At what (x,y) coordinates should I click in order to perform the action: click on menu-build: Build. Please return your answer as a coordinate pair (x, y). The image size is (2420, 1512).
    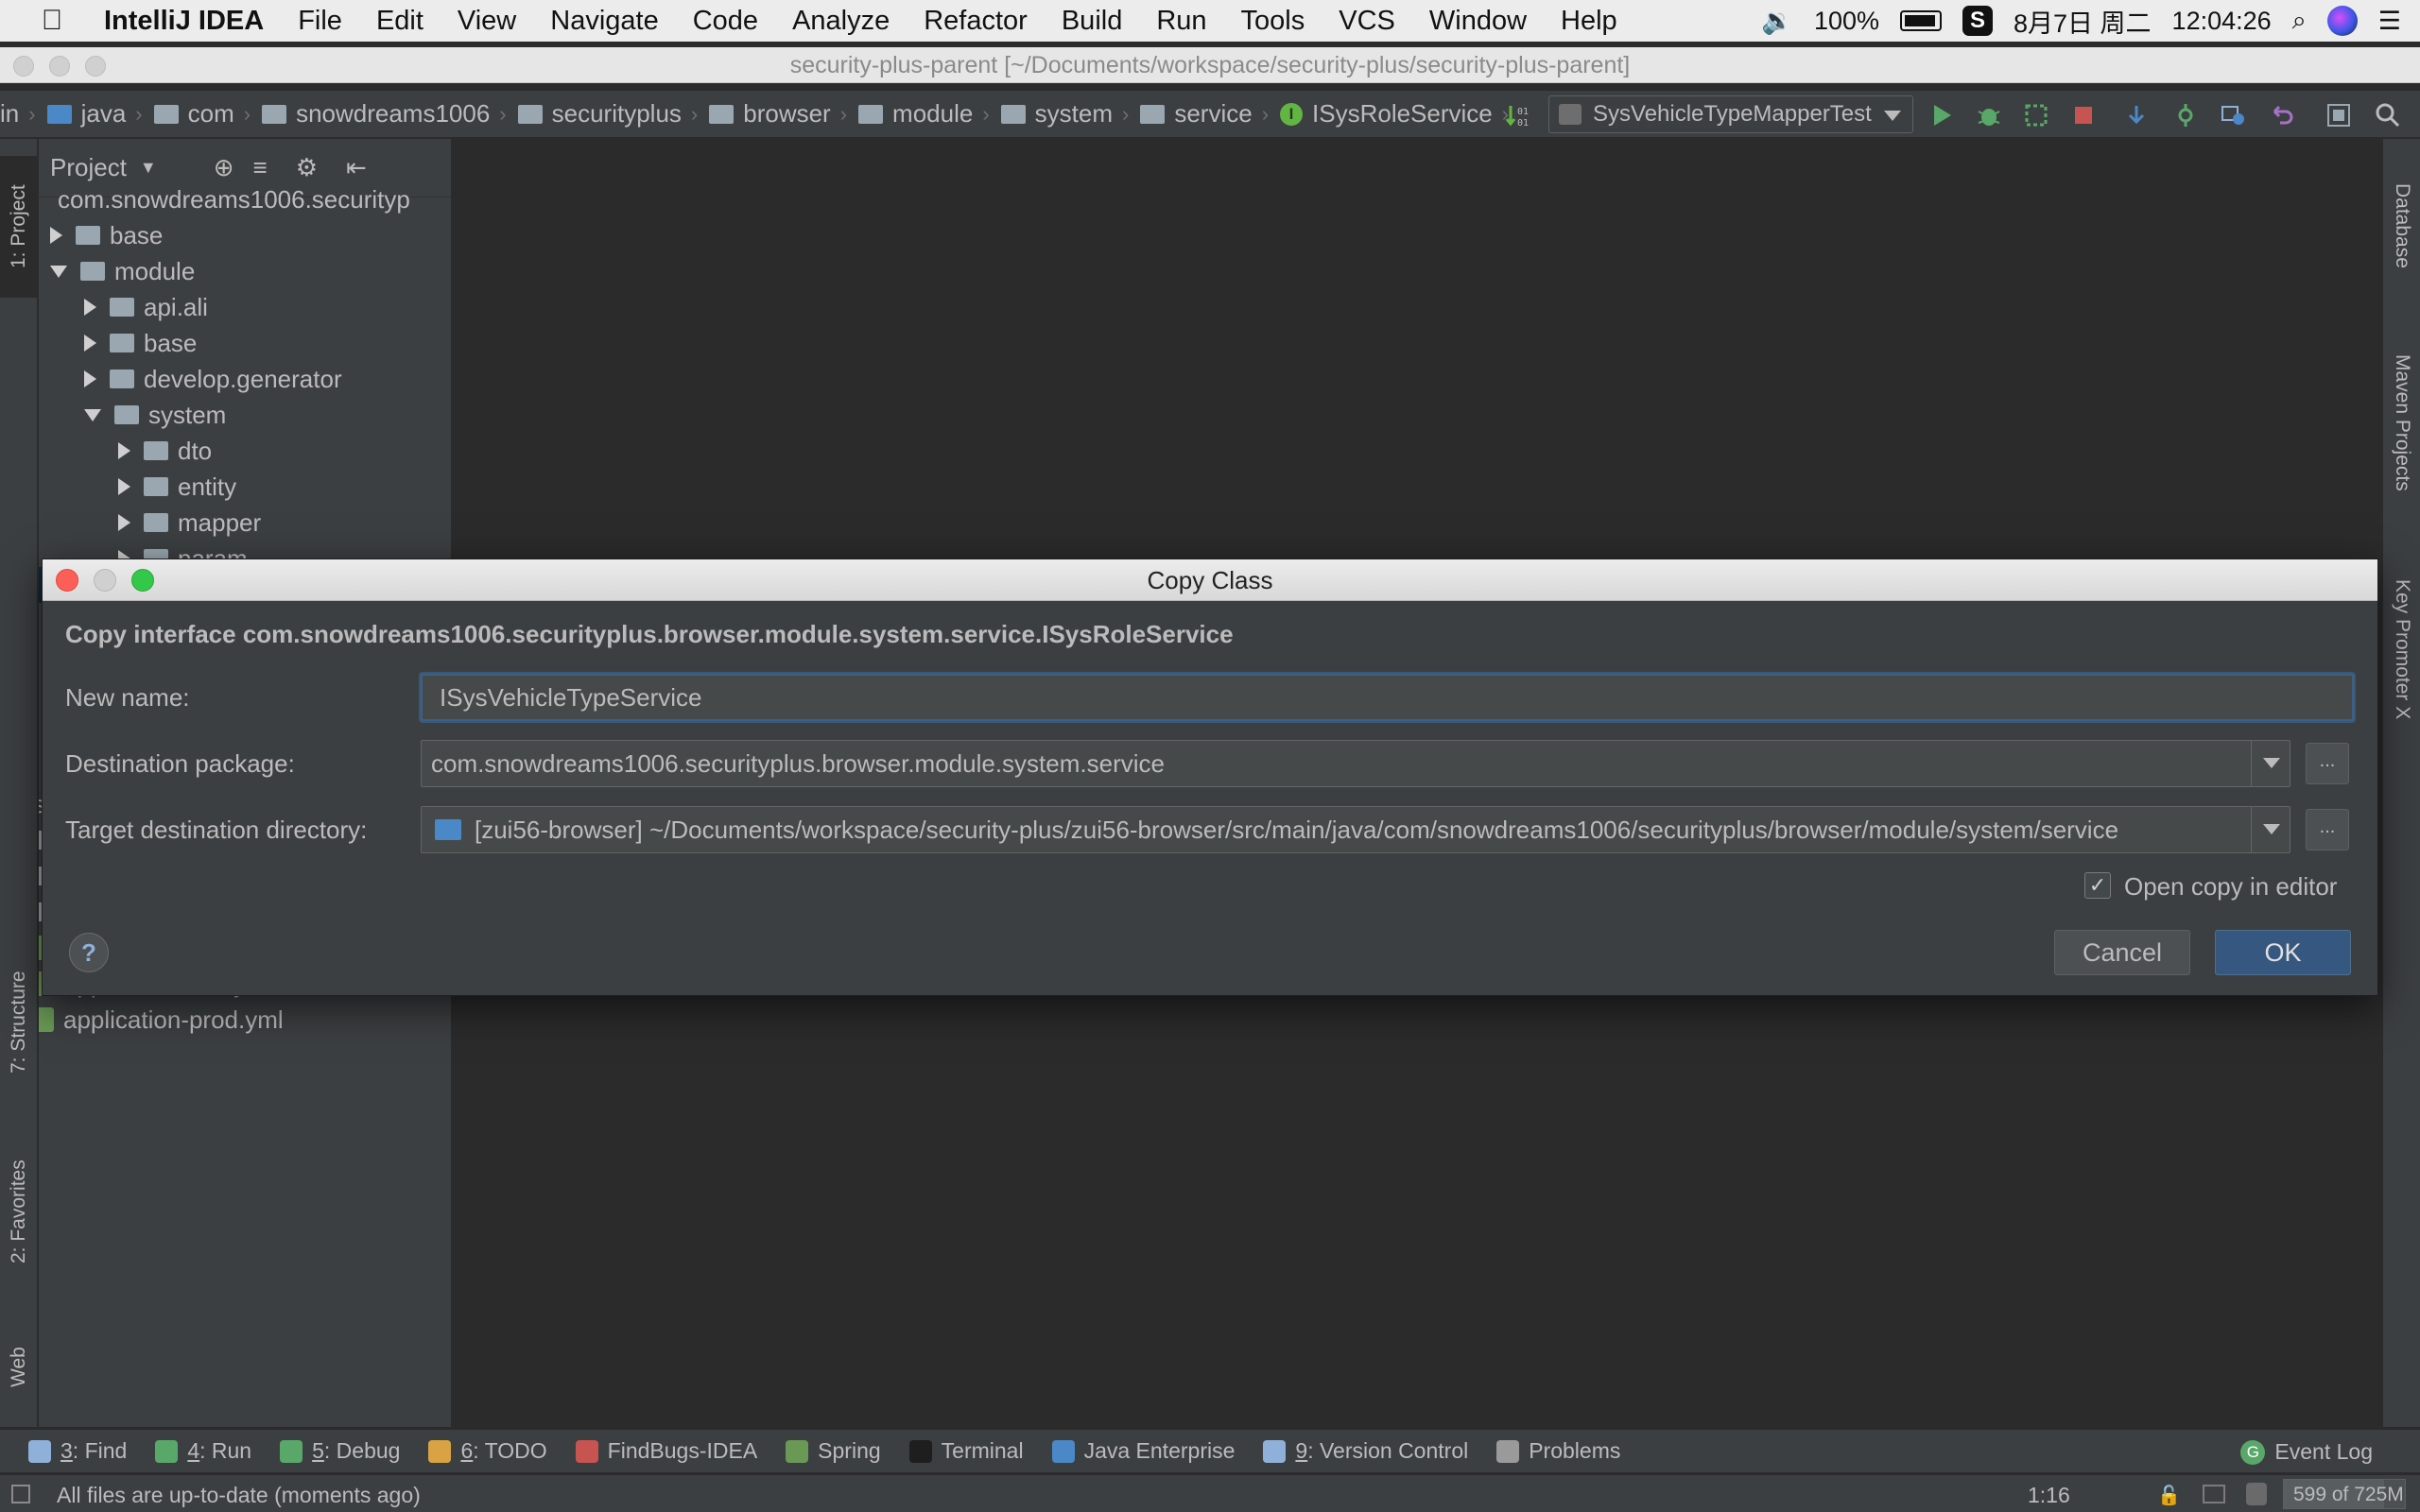
    Looking at the image, I should click on (1092, 21).